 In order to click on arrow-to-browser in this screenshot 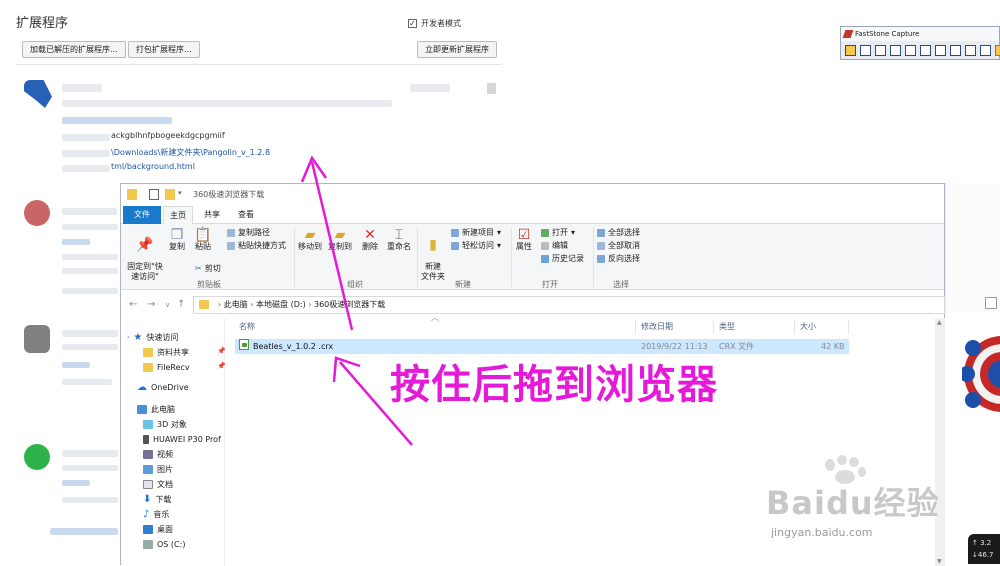, I will do `click(332, 246)`.